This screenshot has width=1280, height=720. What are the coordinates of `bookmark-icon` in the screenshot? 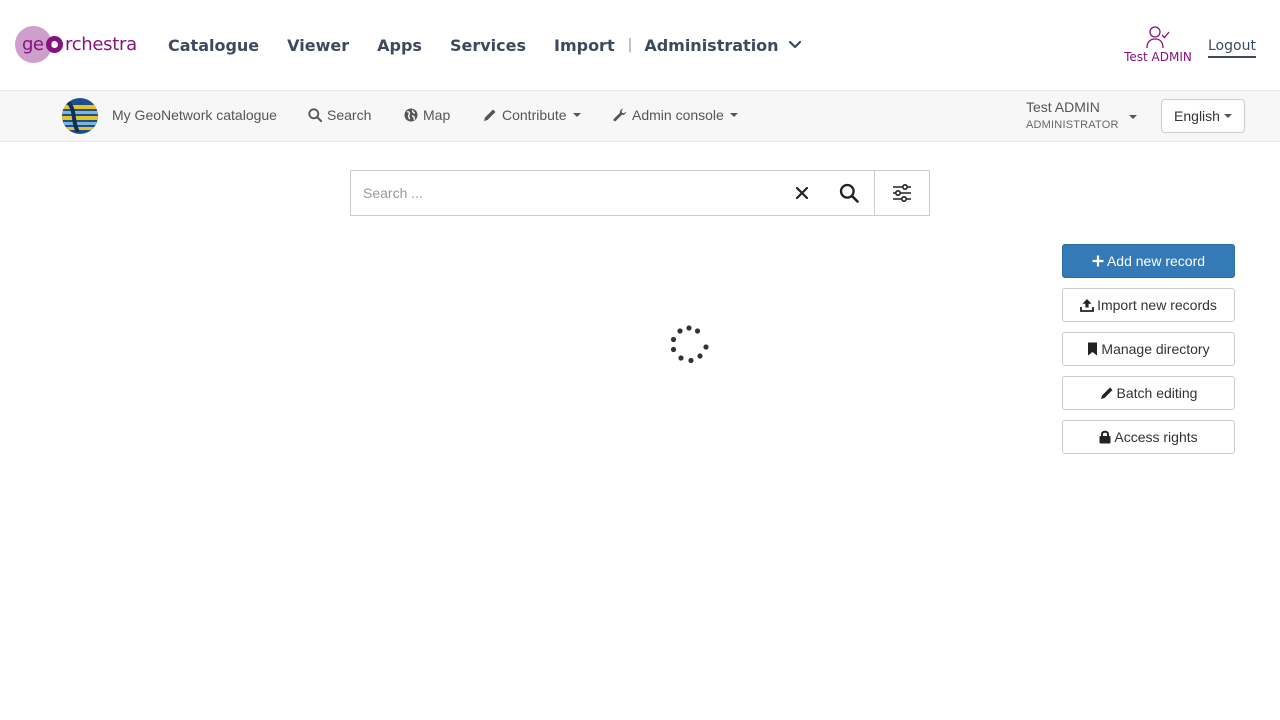 It's located at (1093, 349).